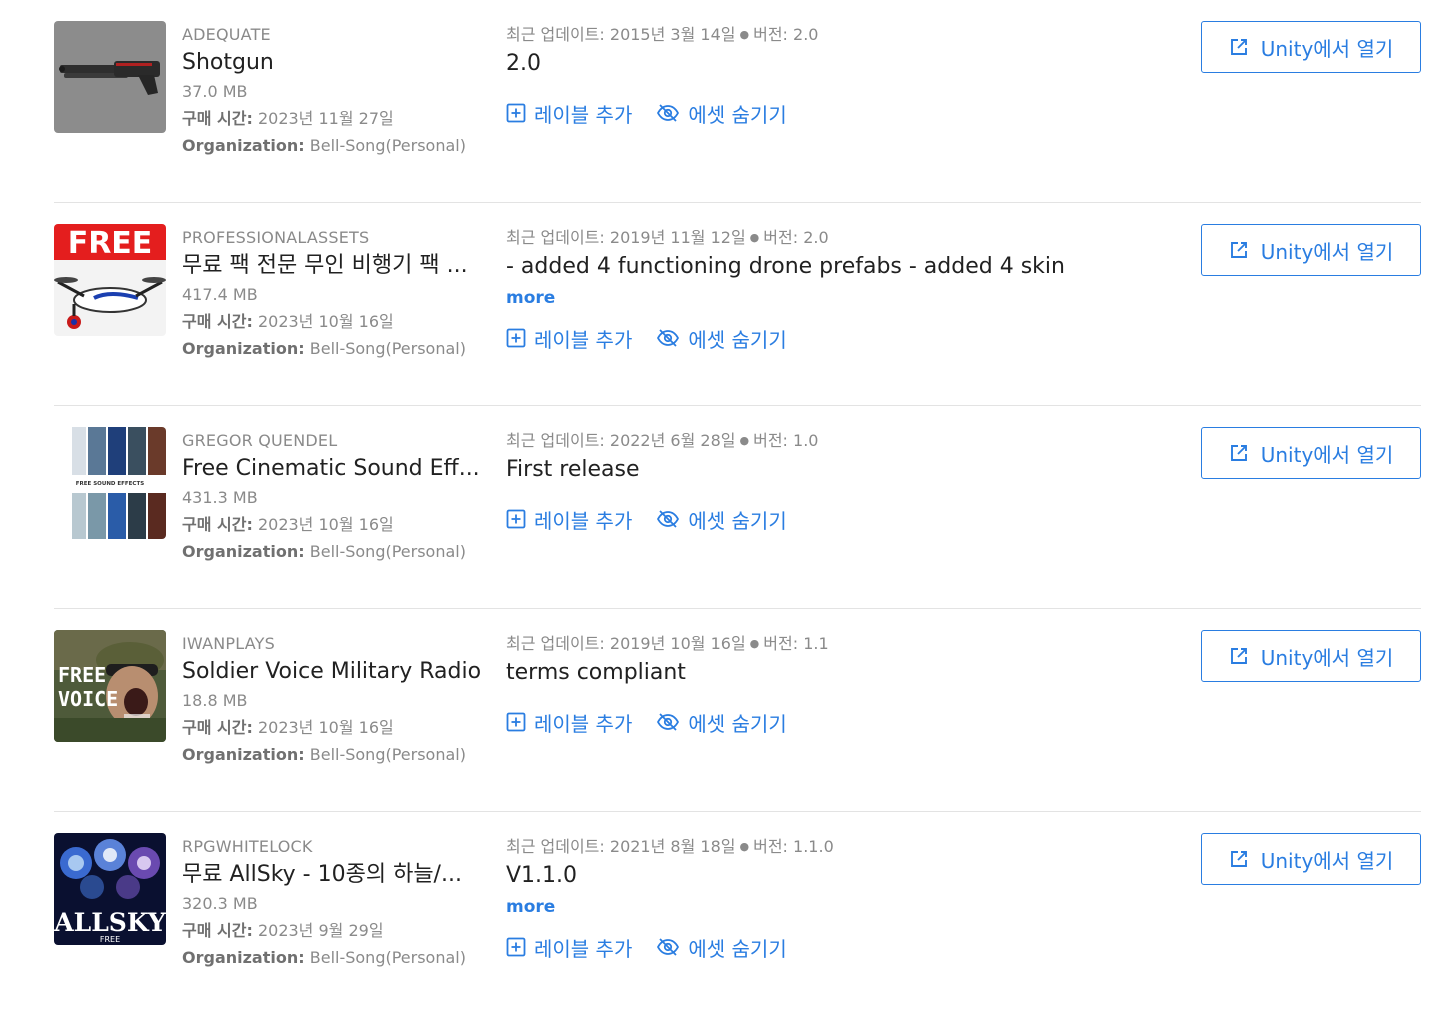 The width and height of the screenshot is (1434, 1014). I want to click on asset-title: Soldier Voice Military Radio, so click(337, 671).